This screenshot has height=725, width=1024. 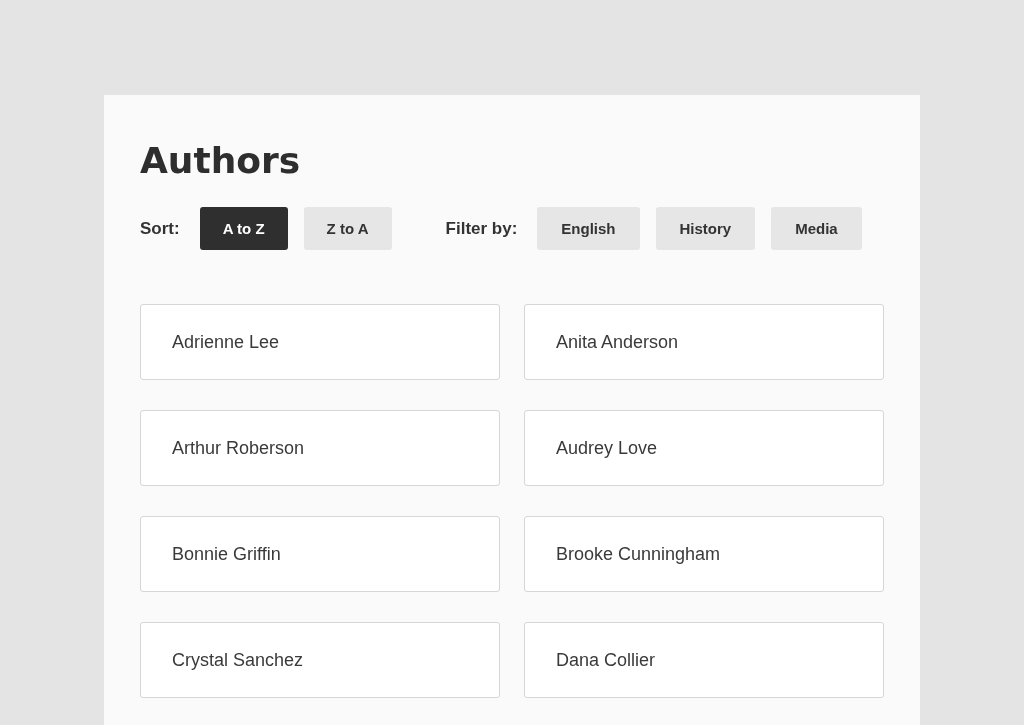 I want to click on filter-button: History, so click(x=705, y=228).